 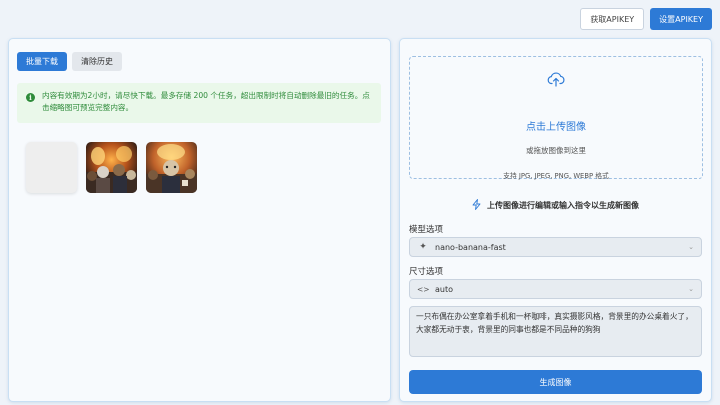 What do you see at coordinates (423, 289) in the screenshot?
I see `code-brackets-icon: <>` at bounding box center [423, 289].